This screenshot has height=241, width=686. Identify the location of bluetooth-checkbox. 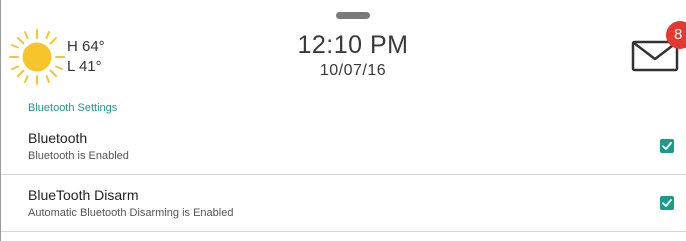
(667, 146).